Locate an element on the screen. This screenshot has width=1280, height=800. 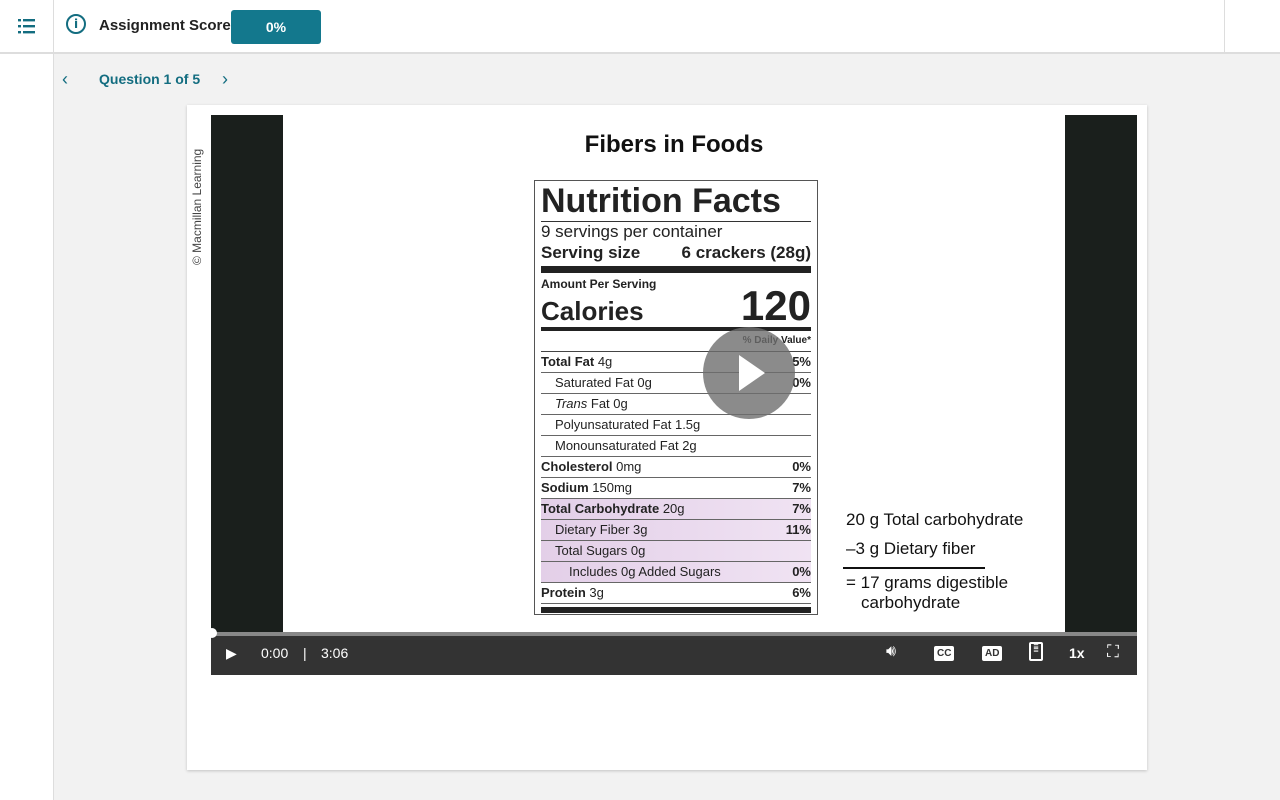
serving-size: Serving size 6 crackers (28g) is located at coordinates (676, 257).